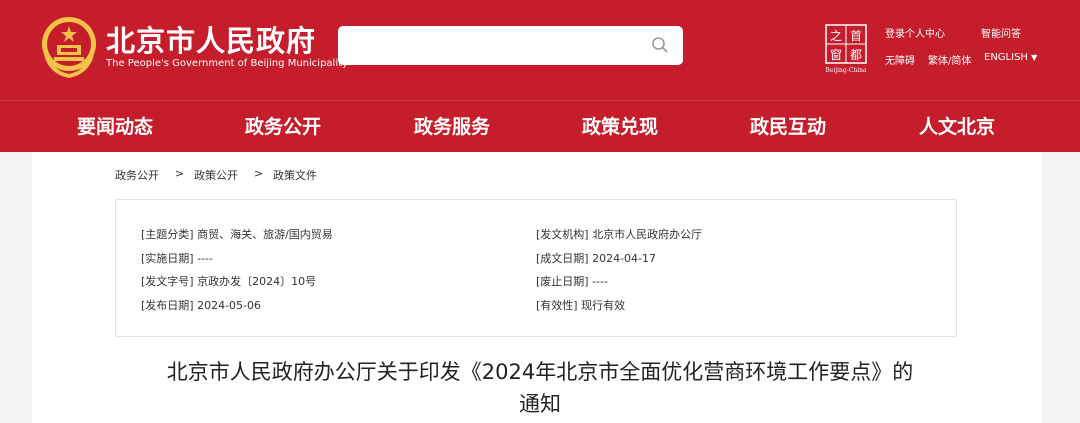 The width and height of the screenshot is (1080, 423). Describe the element at coordinates (1006, 57) in the screenshot. I see `english-label: ENGLISH` at that location.